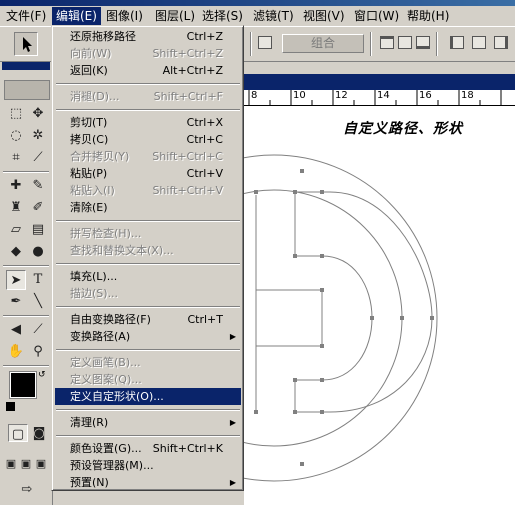  Describe the element at coordinates (16, 208) in the screenshot. I see `stamp-icon: ♜` at that location.